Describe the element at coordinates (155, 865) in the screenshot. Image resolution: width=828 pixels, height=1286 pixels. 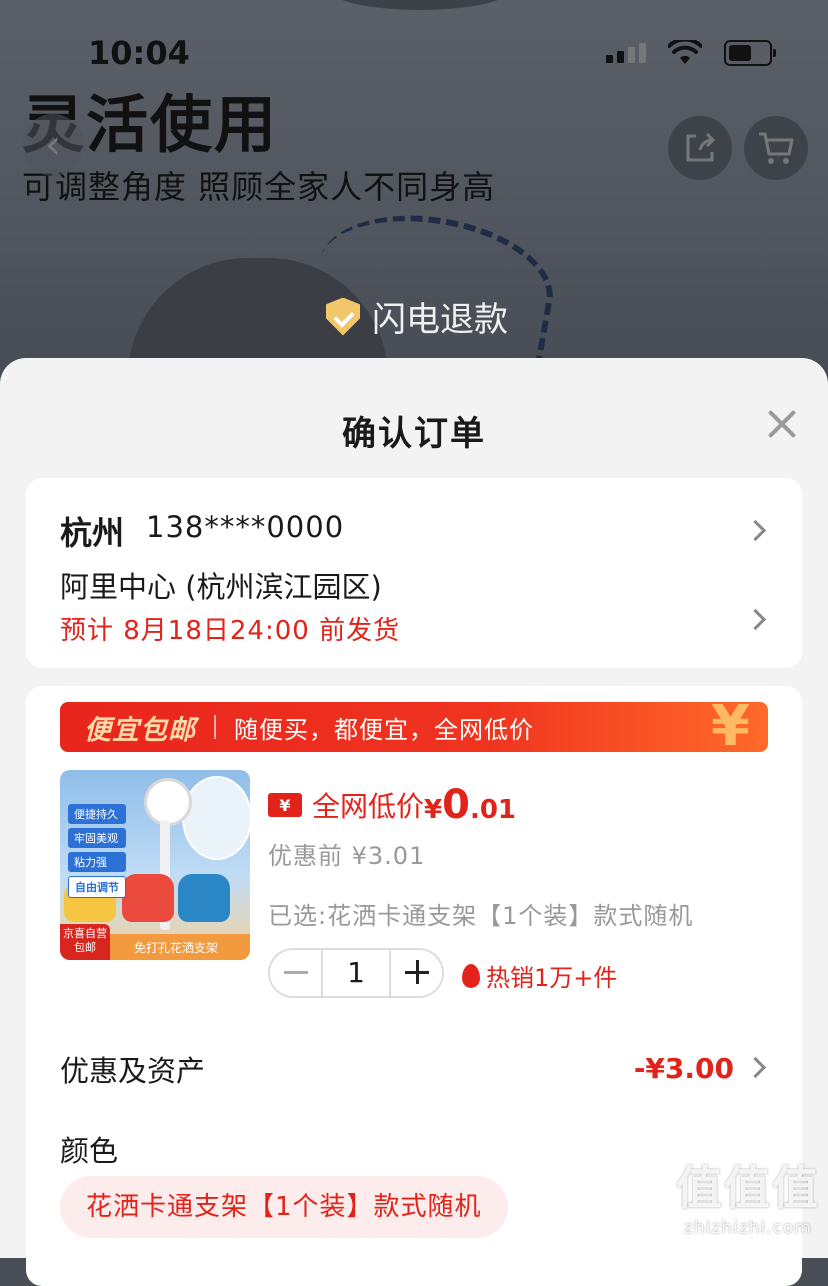
I see `product-thumbnail: 便捷持久 牢固美观 粘力强 自由调节 免打孔花洒支架 京喜自营 包邮` at that location.